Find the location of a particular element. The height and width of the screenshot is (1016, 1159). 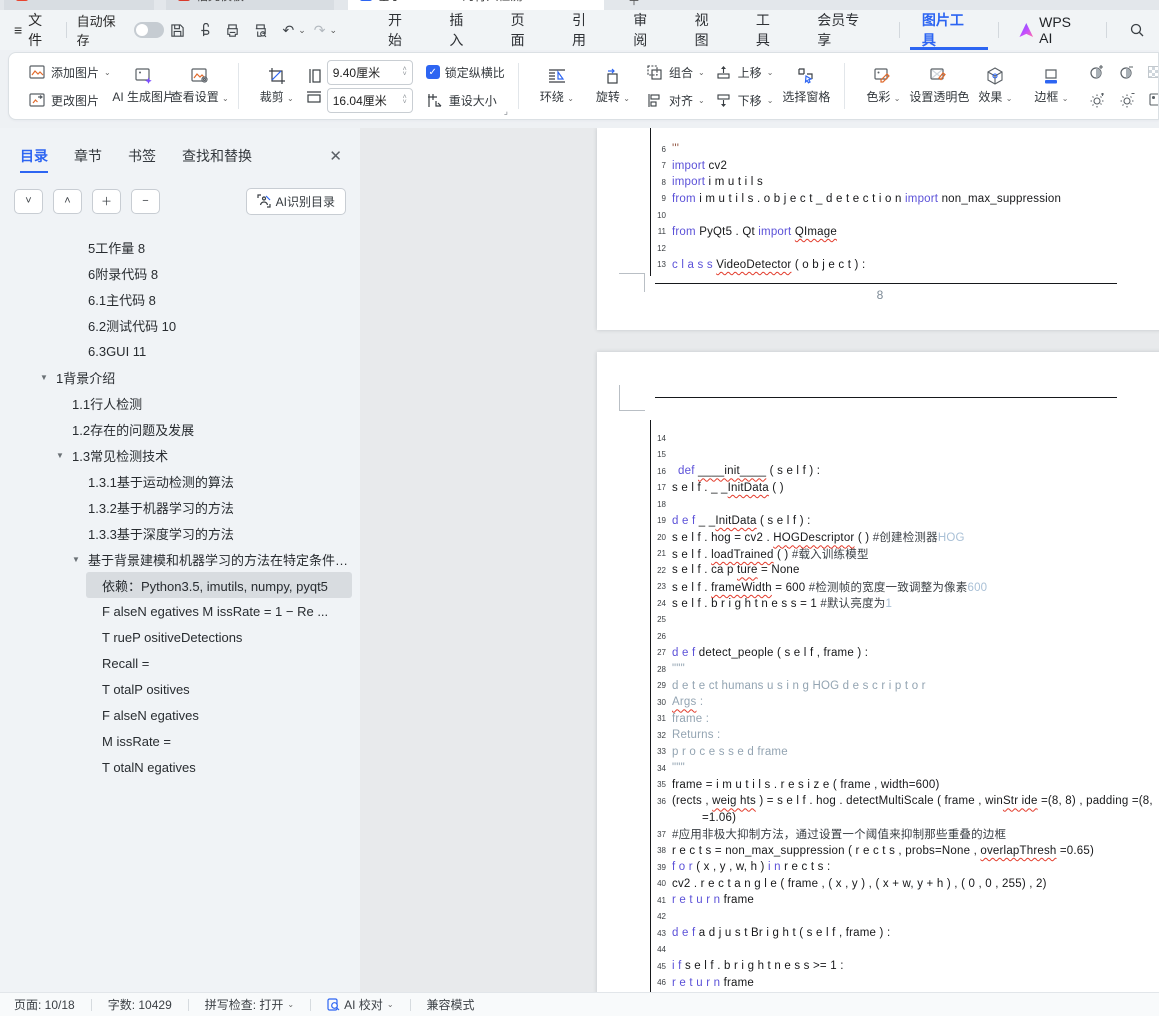

tab-contents: 目录 is located at coordinates (34, 156).